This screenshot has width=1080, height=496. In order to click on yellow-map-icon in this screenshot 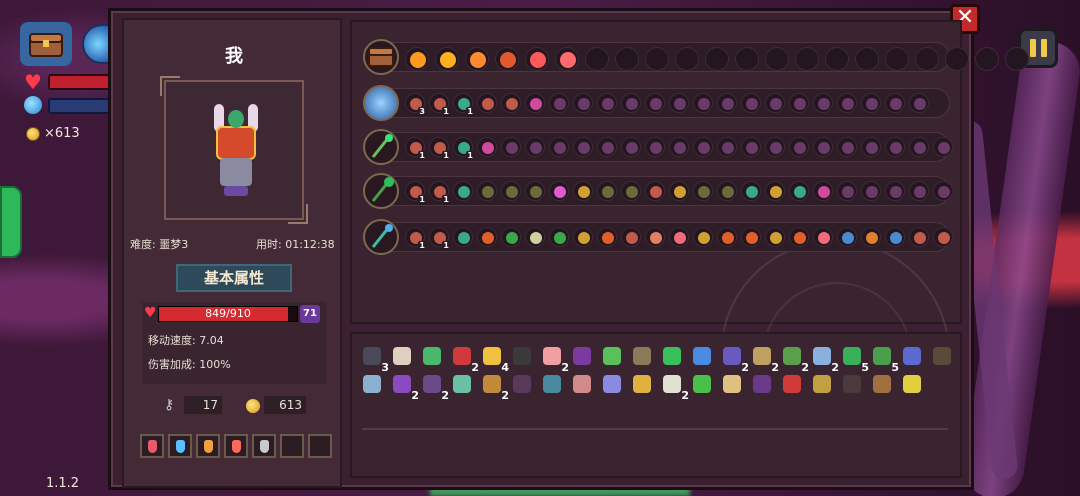, I will do `click(642, 384)`.